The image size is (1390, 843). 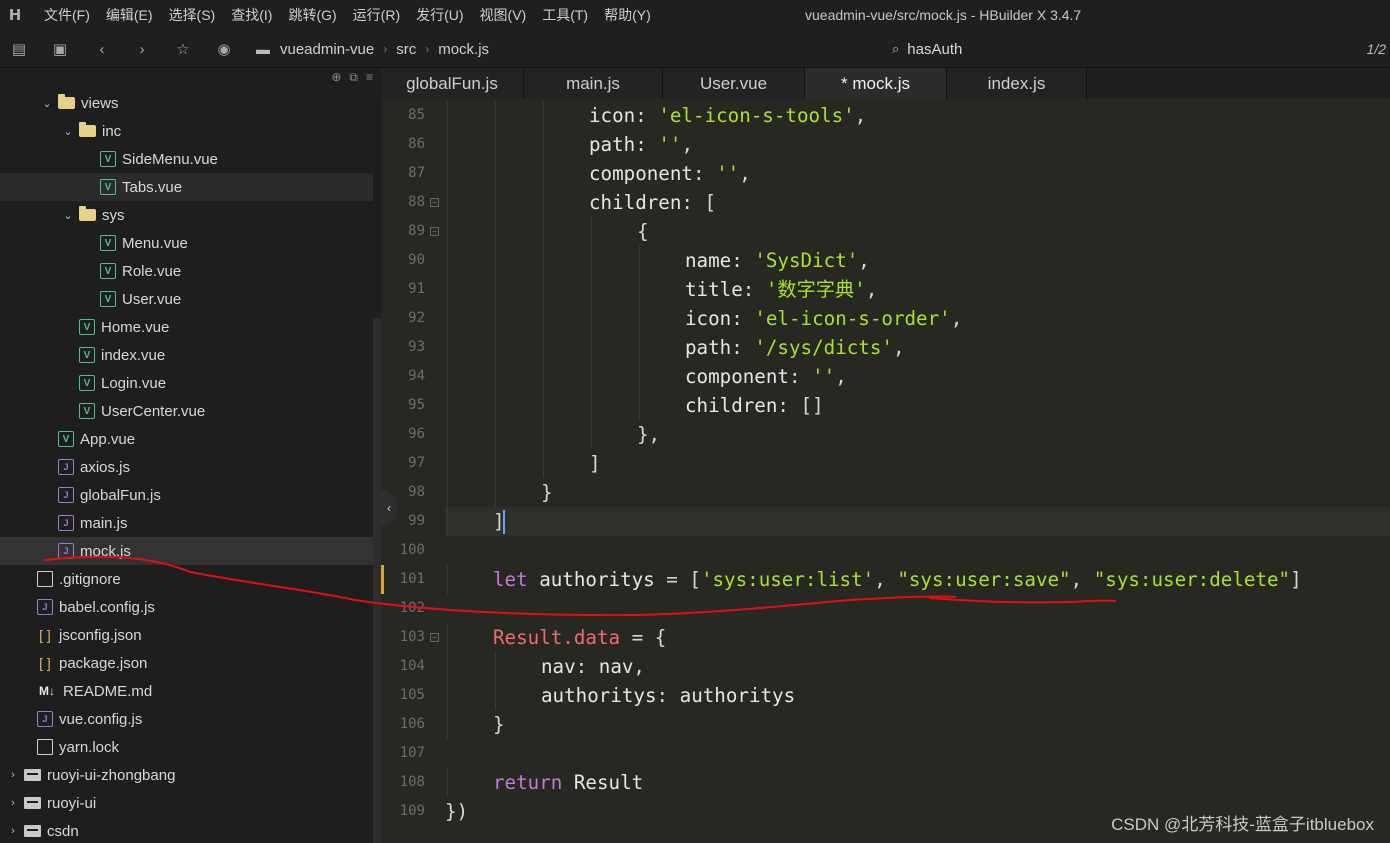 I want to click on tree-file: Jmain.js, so click(x=186, y=523).